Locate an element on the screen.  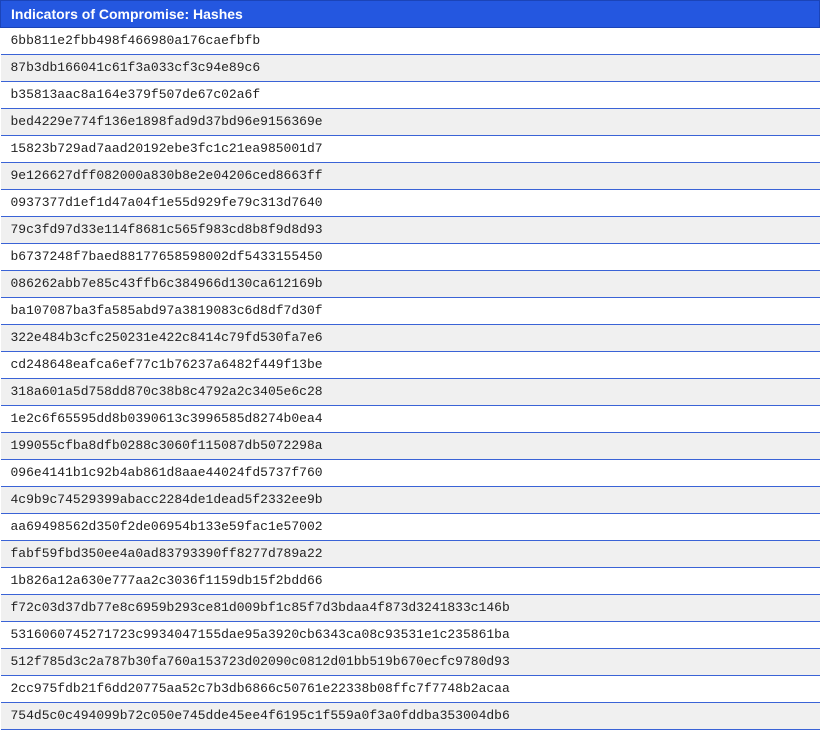
hash-value: 1b826a12a630e777aa2c3036f1159db15f2bdd66 is located at coordinates (410, 581).